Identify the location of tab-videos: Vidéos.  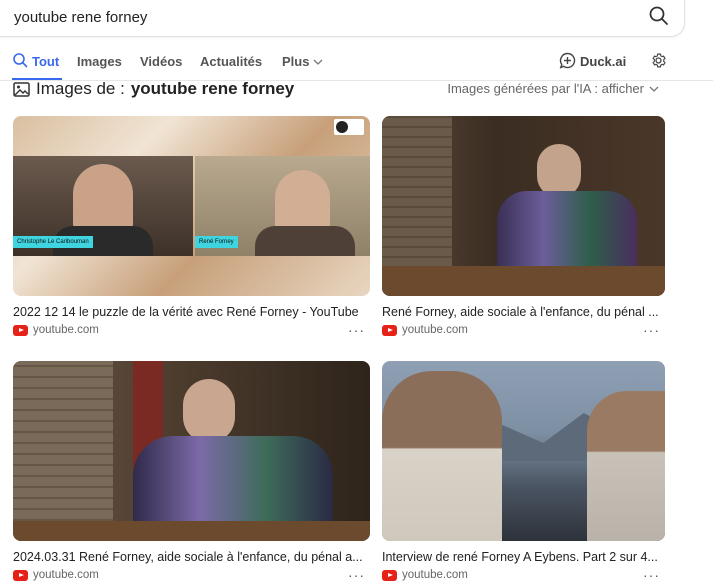
(161, 66).